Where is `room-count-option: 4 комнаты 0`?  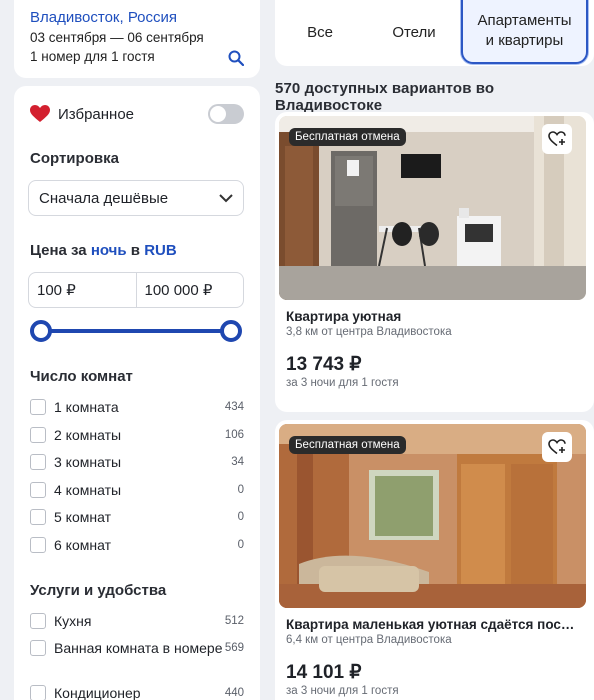
room-count-option: 4 комнаты 0 is located at coordinates (137, 491).